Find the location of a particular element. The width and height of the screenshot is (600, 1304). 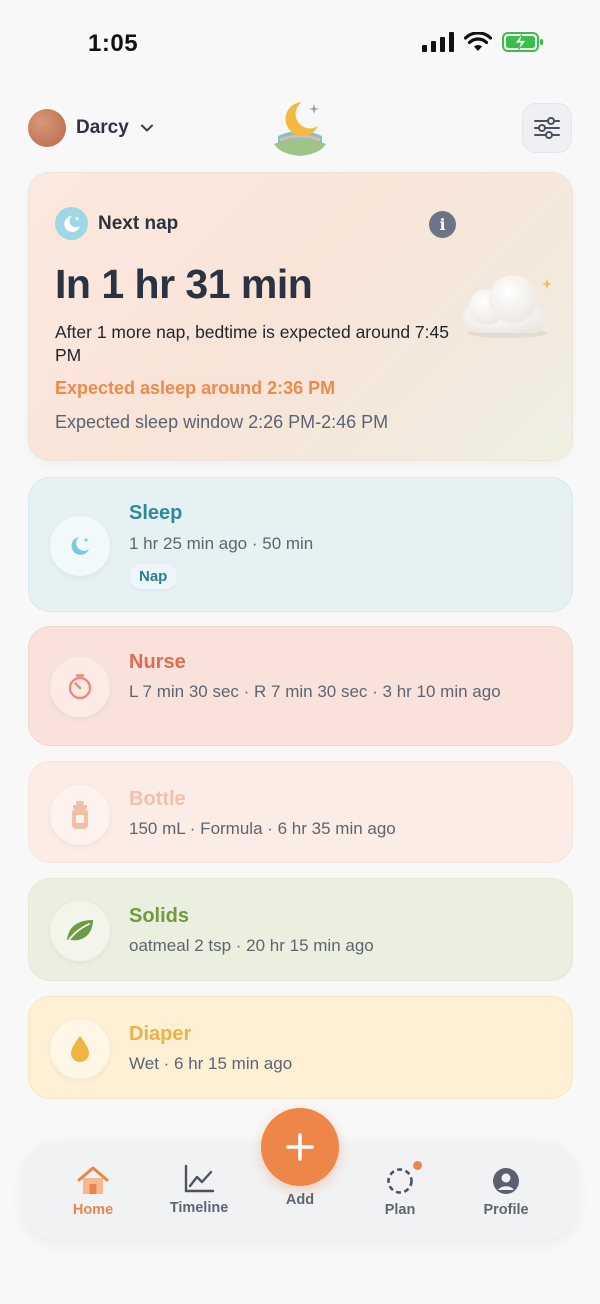

bottle-title: Bottle is located at coordinates (157, 799).